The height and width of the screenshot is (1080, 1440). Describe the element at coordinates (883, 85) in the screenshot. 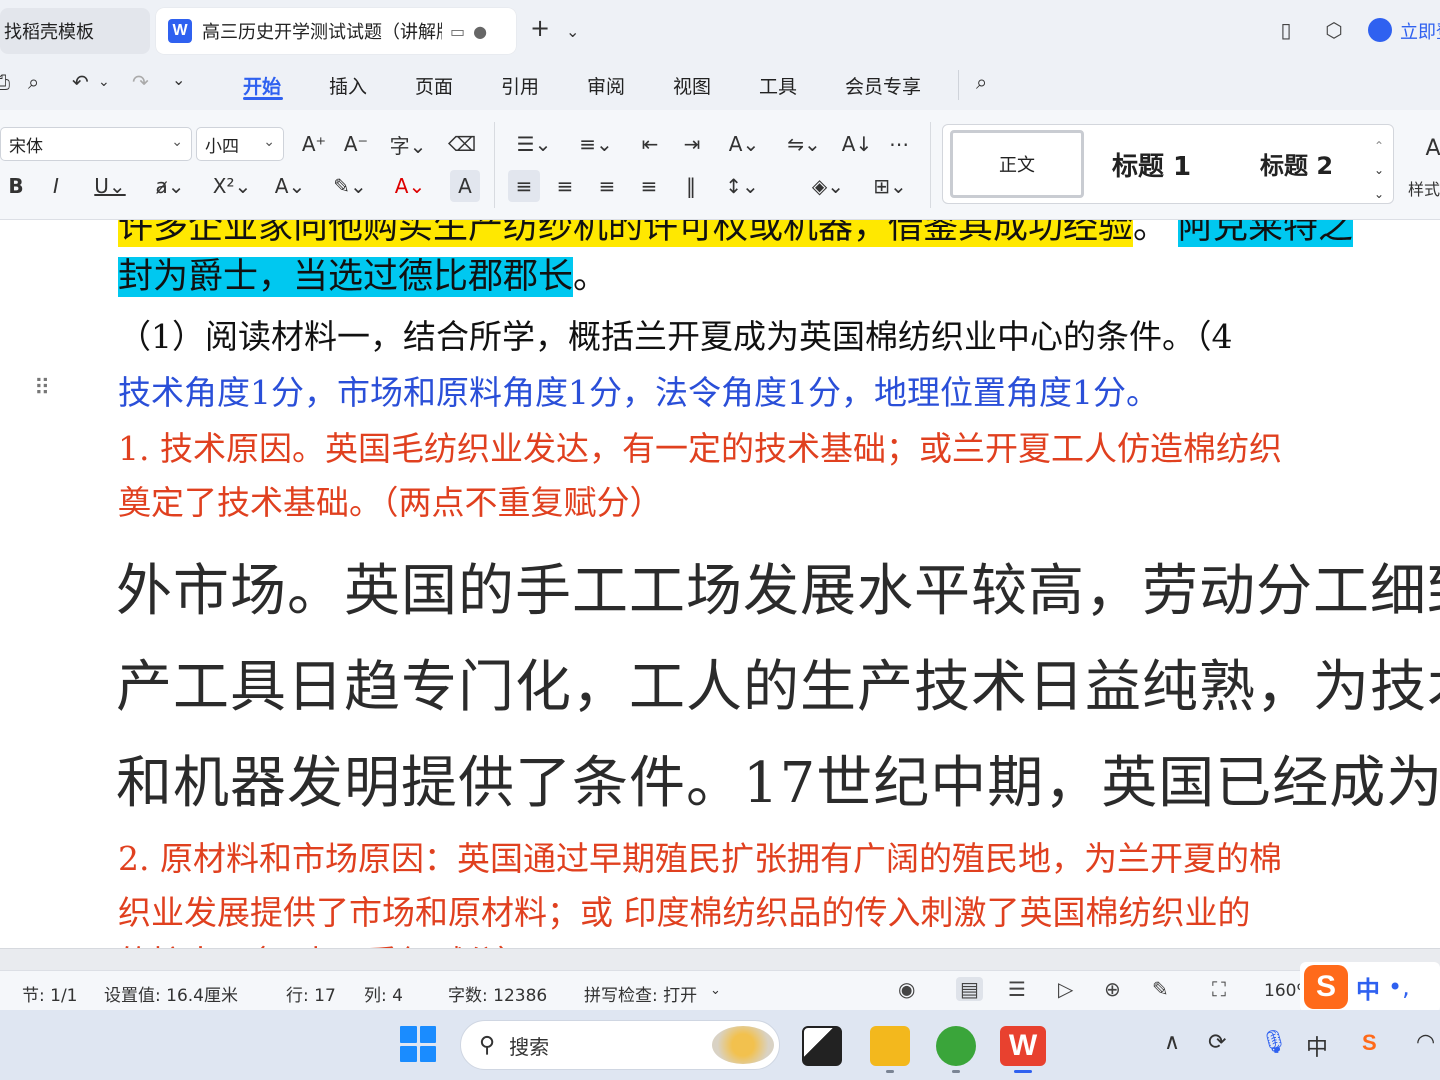

I see `menu-member: 会员专享` at that location.